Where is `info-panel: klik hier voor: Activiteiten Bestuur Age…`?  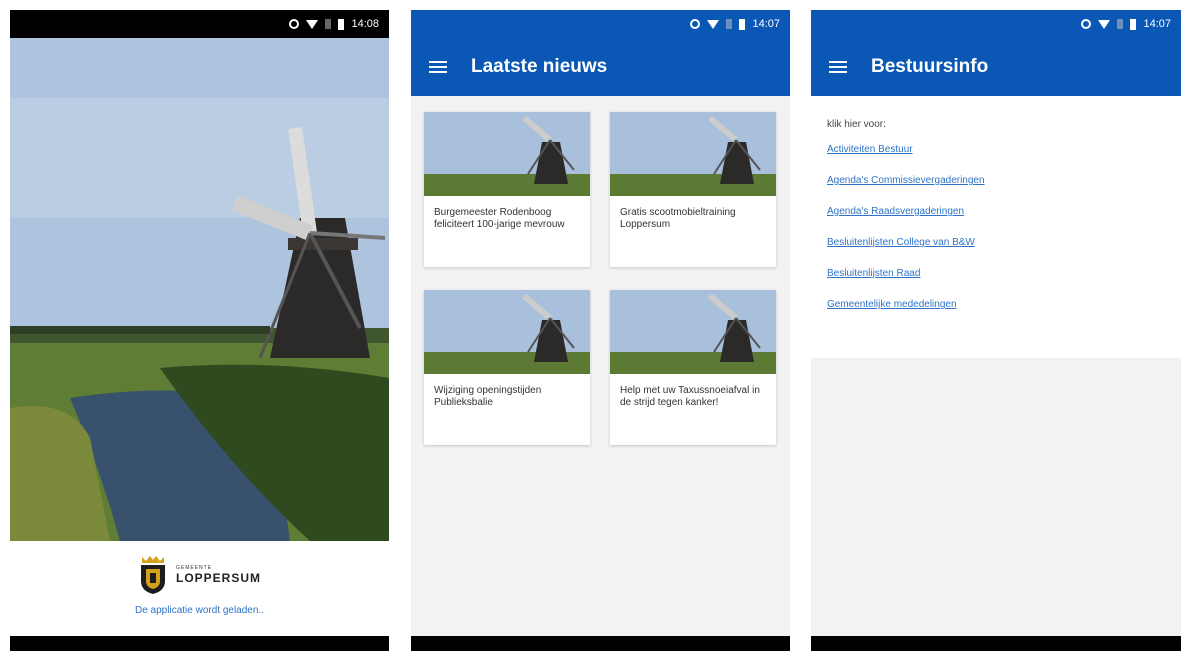 info-panel: klik hier voor: Activiteiten Bestuur Age… is located at coordinates (996, 227).